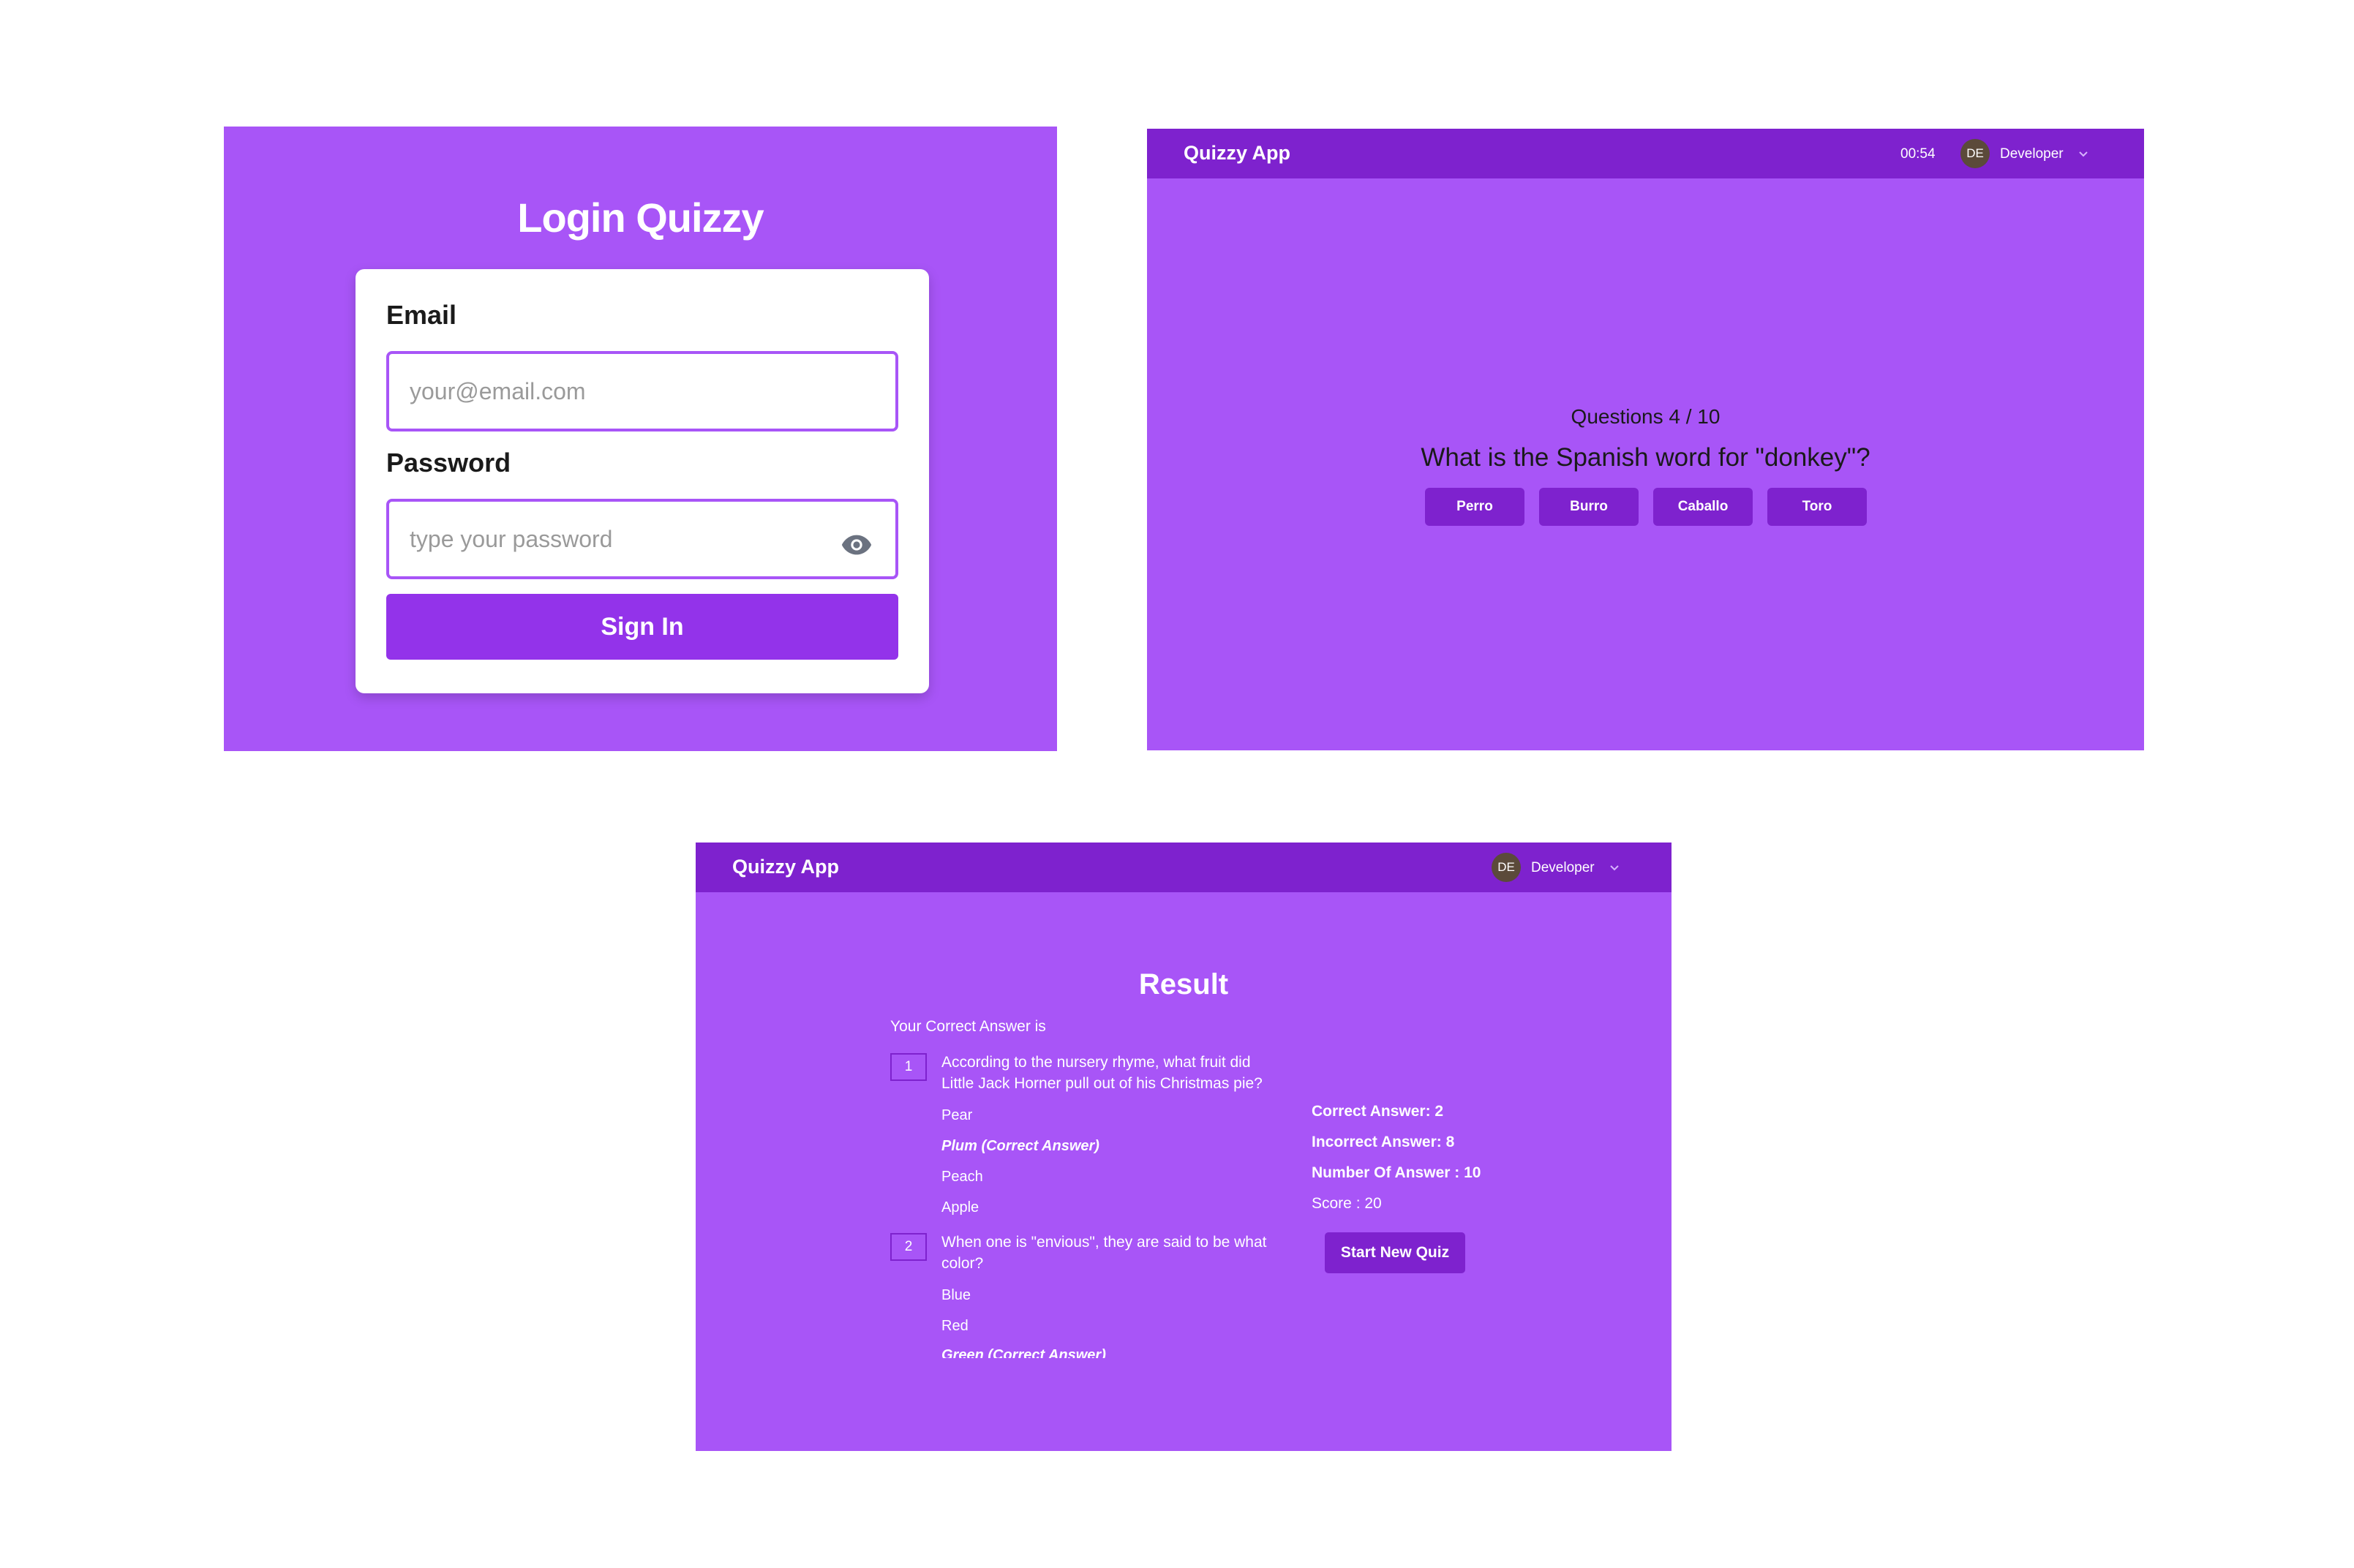 The image size is (2354, 1568). Describe the element at coordinates (1347, 1203) in the screenshot. I see `score-value: Score : 20` at that location.